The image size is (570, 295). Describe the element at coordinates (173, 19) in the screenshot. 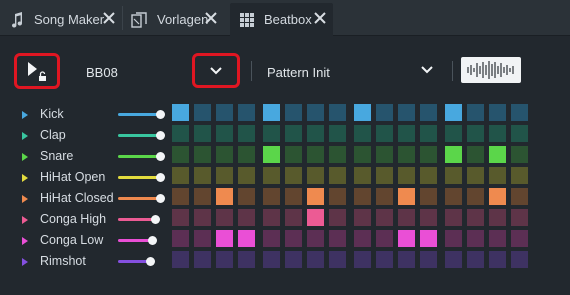

I see `tab-vorlagen: Vorlagen` at that location.